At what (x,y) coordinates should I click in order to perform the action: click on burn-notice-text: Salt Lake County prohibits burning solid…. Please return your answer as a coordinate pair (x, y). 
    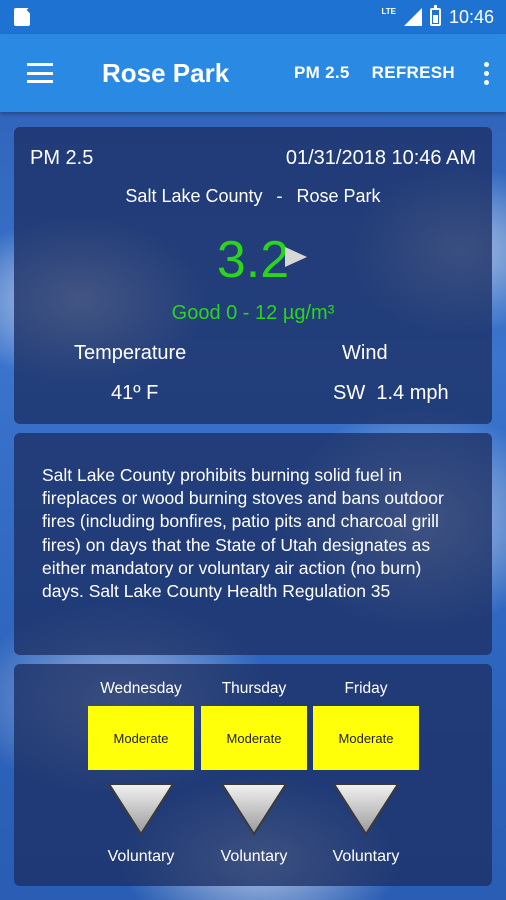
    Looking at the image, I should click on (243, 533).